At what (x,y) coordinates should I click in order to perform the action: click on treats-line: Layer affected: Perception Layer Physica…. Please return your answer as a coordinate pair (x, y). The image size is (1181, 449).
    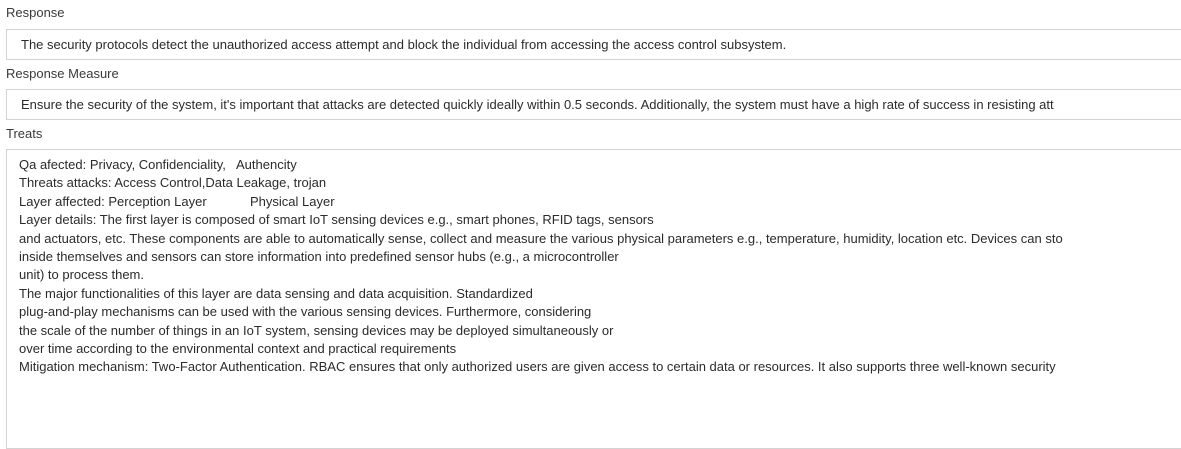
    Looking at the image, I should click on (177, 201).